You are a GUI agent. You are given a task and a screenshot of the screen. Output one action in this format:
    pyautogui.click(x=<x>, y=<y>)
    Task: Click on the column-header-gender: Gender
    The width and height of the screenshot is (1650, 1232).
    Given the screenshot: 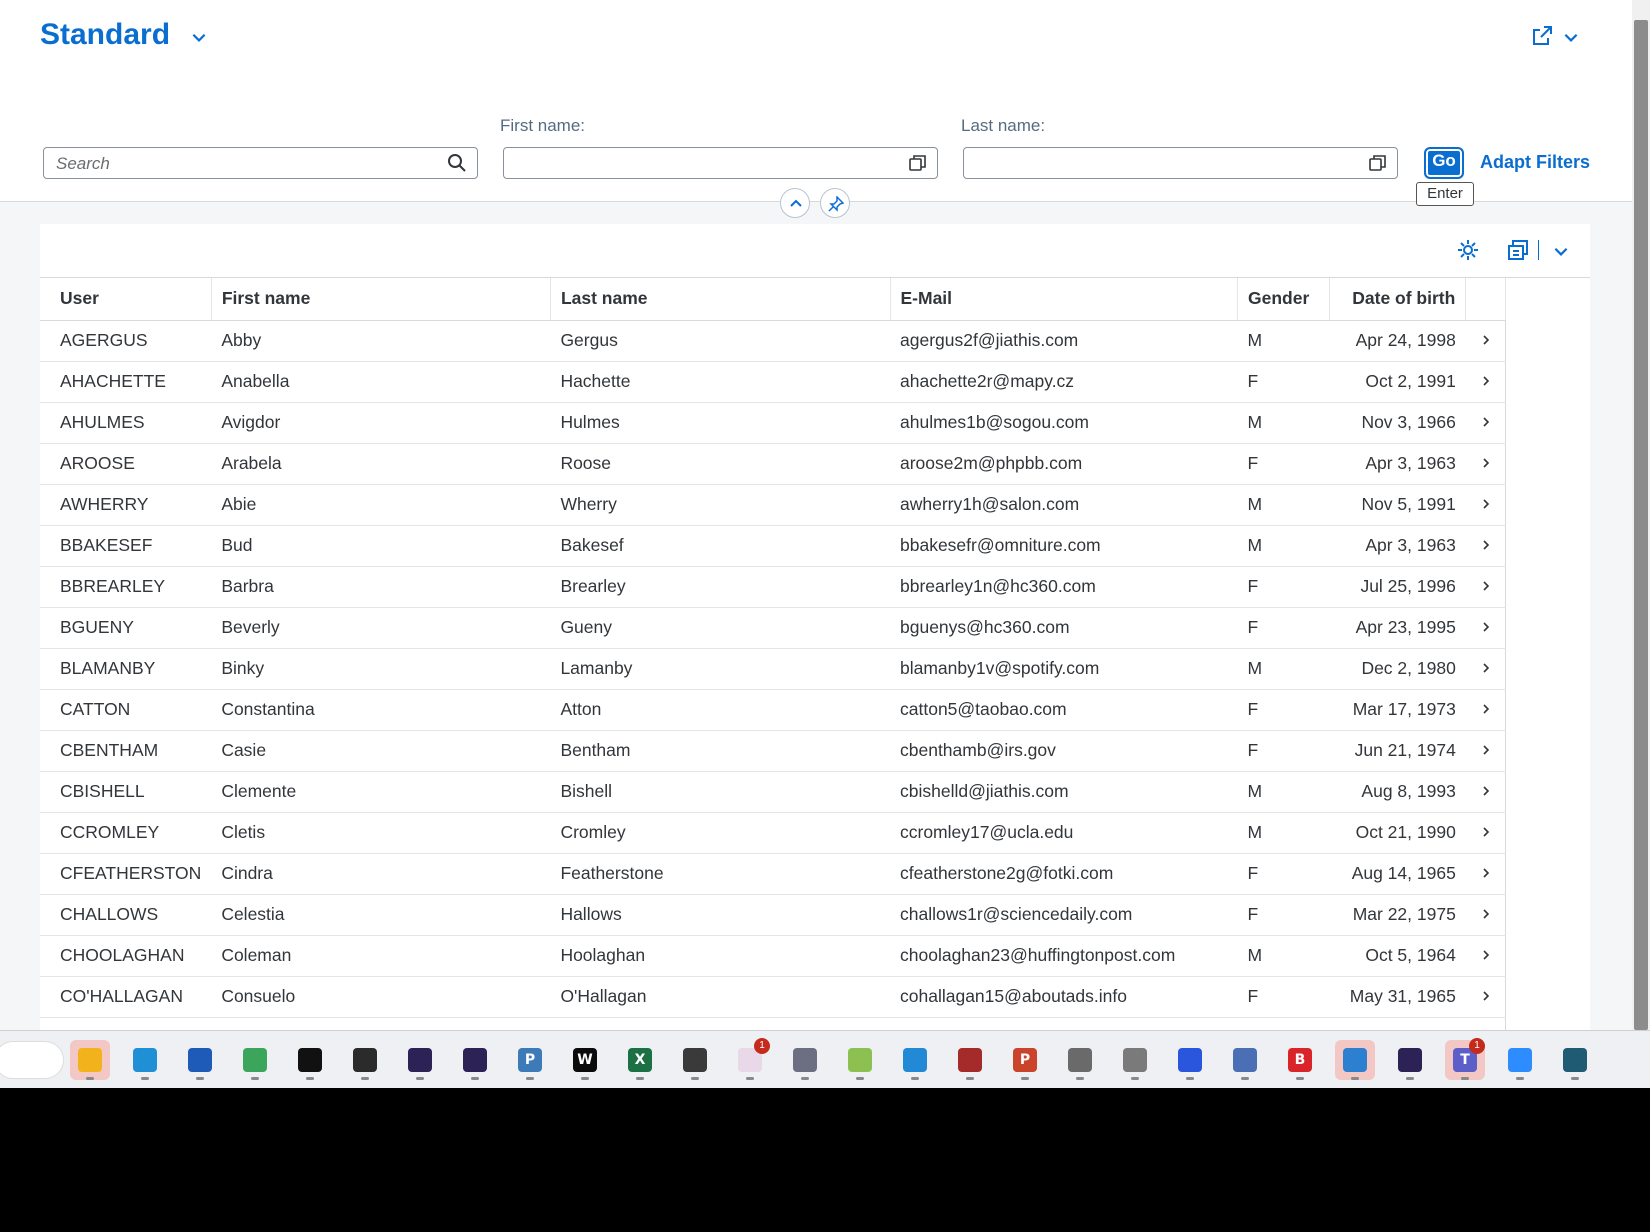 What is the action you would take?
    pyautogui.click(x=1284, y=299)
    